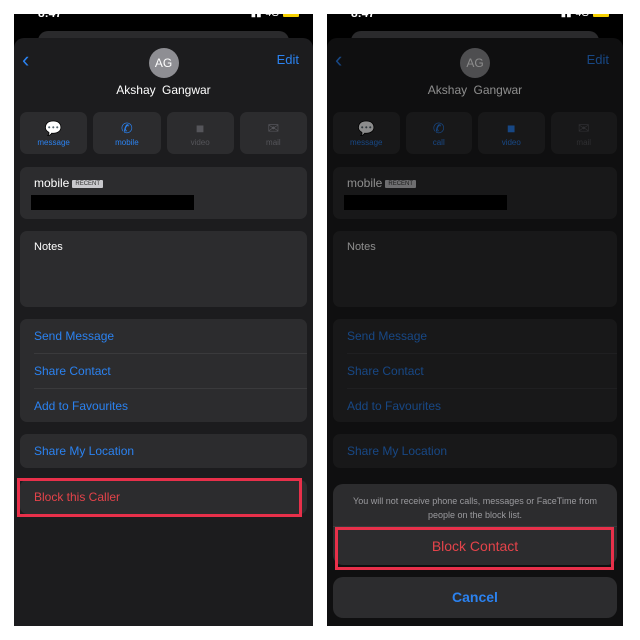  I want to click on share-location-item: Share My Location, so click(163, 451).